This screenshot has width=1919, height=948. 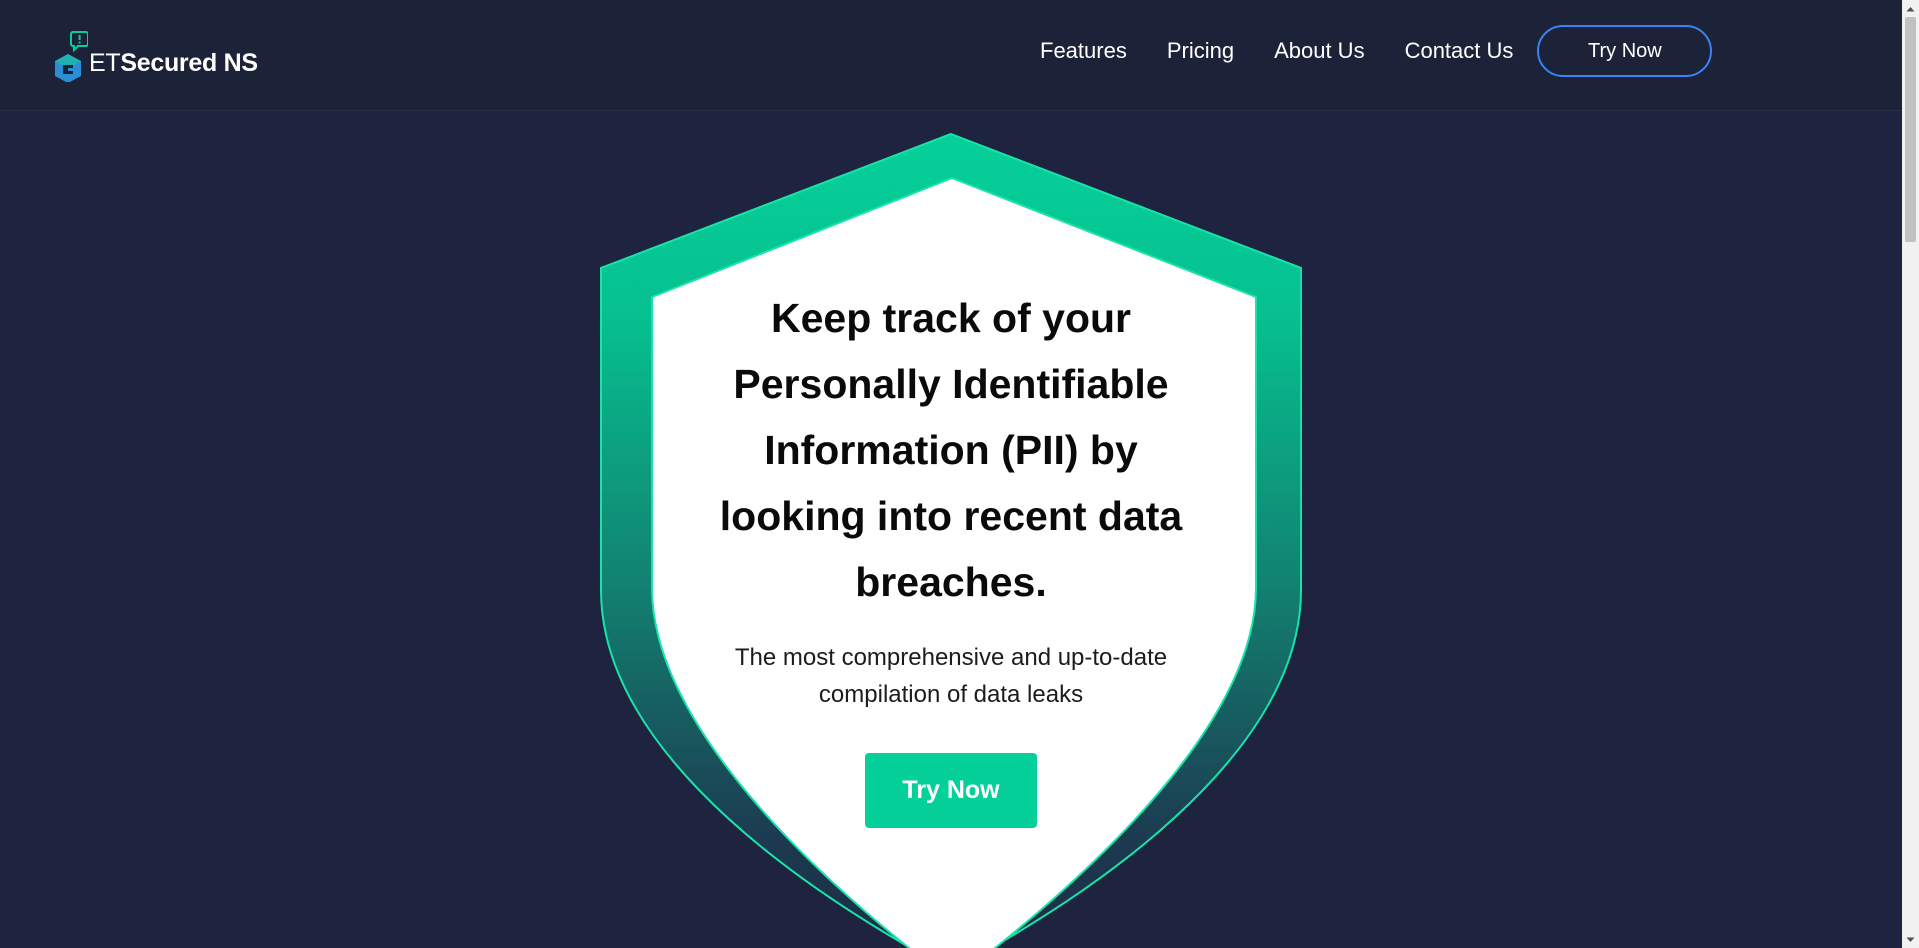 What do you see at coordinates (1319, 51) in the screenshot?
I see `nav-link-about-us: About Us` at bounding box center [1319, 51].